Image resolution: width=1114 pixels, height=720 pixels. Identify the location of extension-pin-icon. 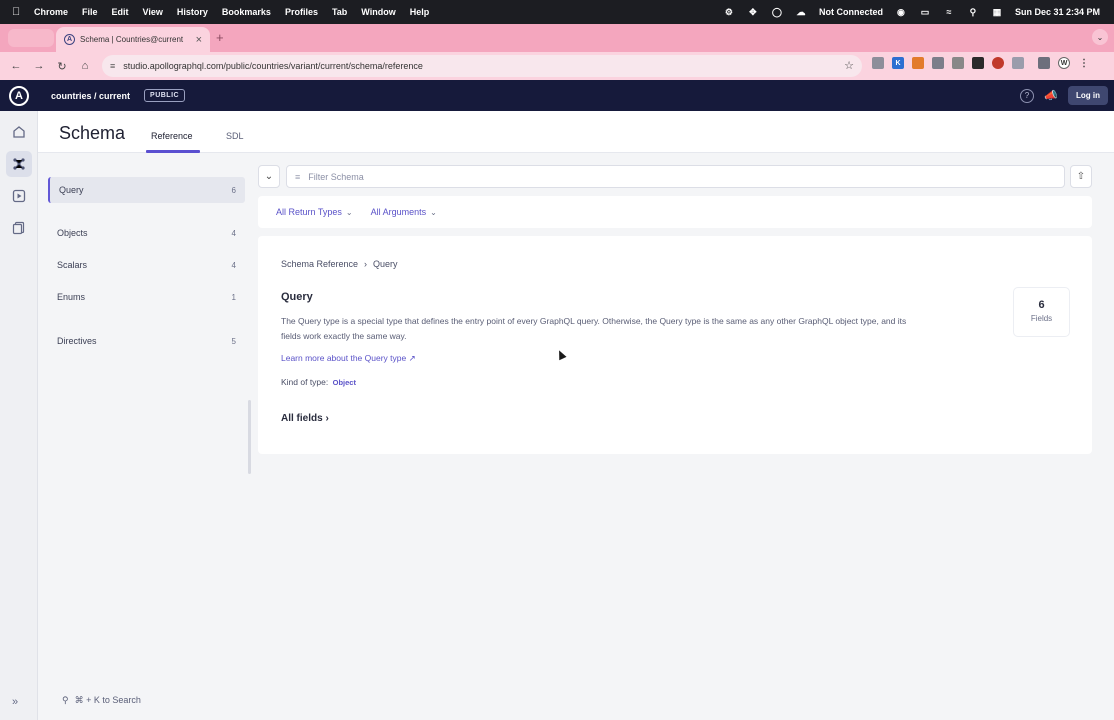
(878, 63).